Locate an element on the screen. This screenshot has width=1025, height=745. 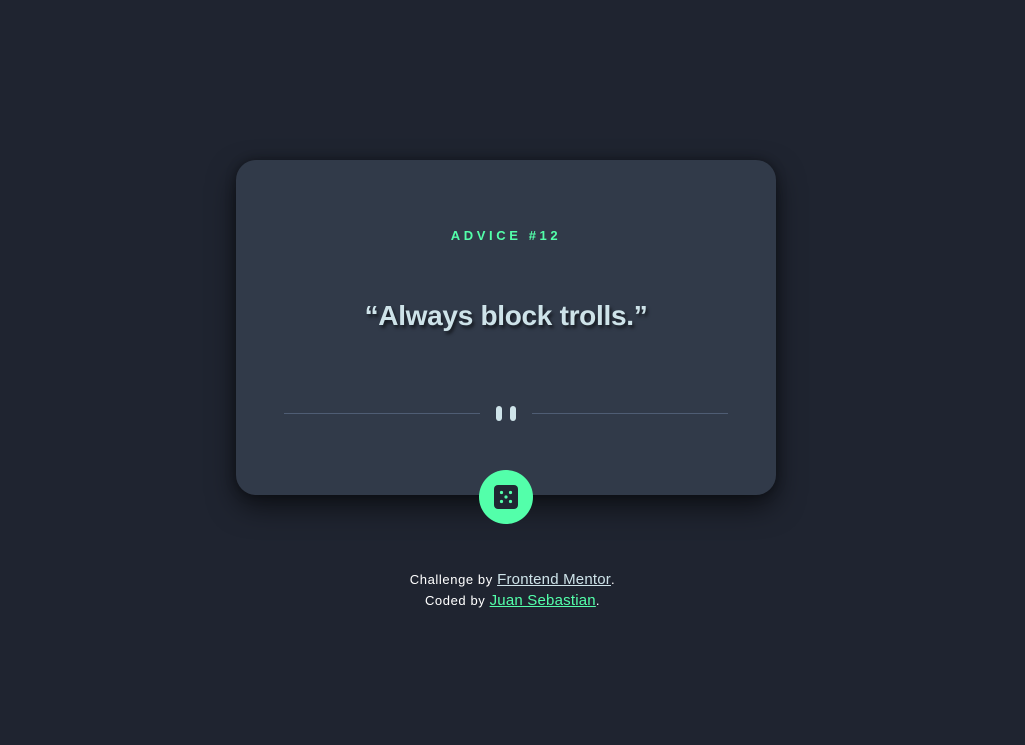
attribution-challenge: Challenge by Frontend Mentor. is located at coordinates (512, 579).